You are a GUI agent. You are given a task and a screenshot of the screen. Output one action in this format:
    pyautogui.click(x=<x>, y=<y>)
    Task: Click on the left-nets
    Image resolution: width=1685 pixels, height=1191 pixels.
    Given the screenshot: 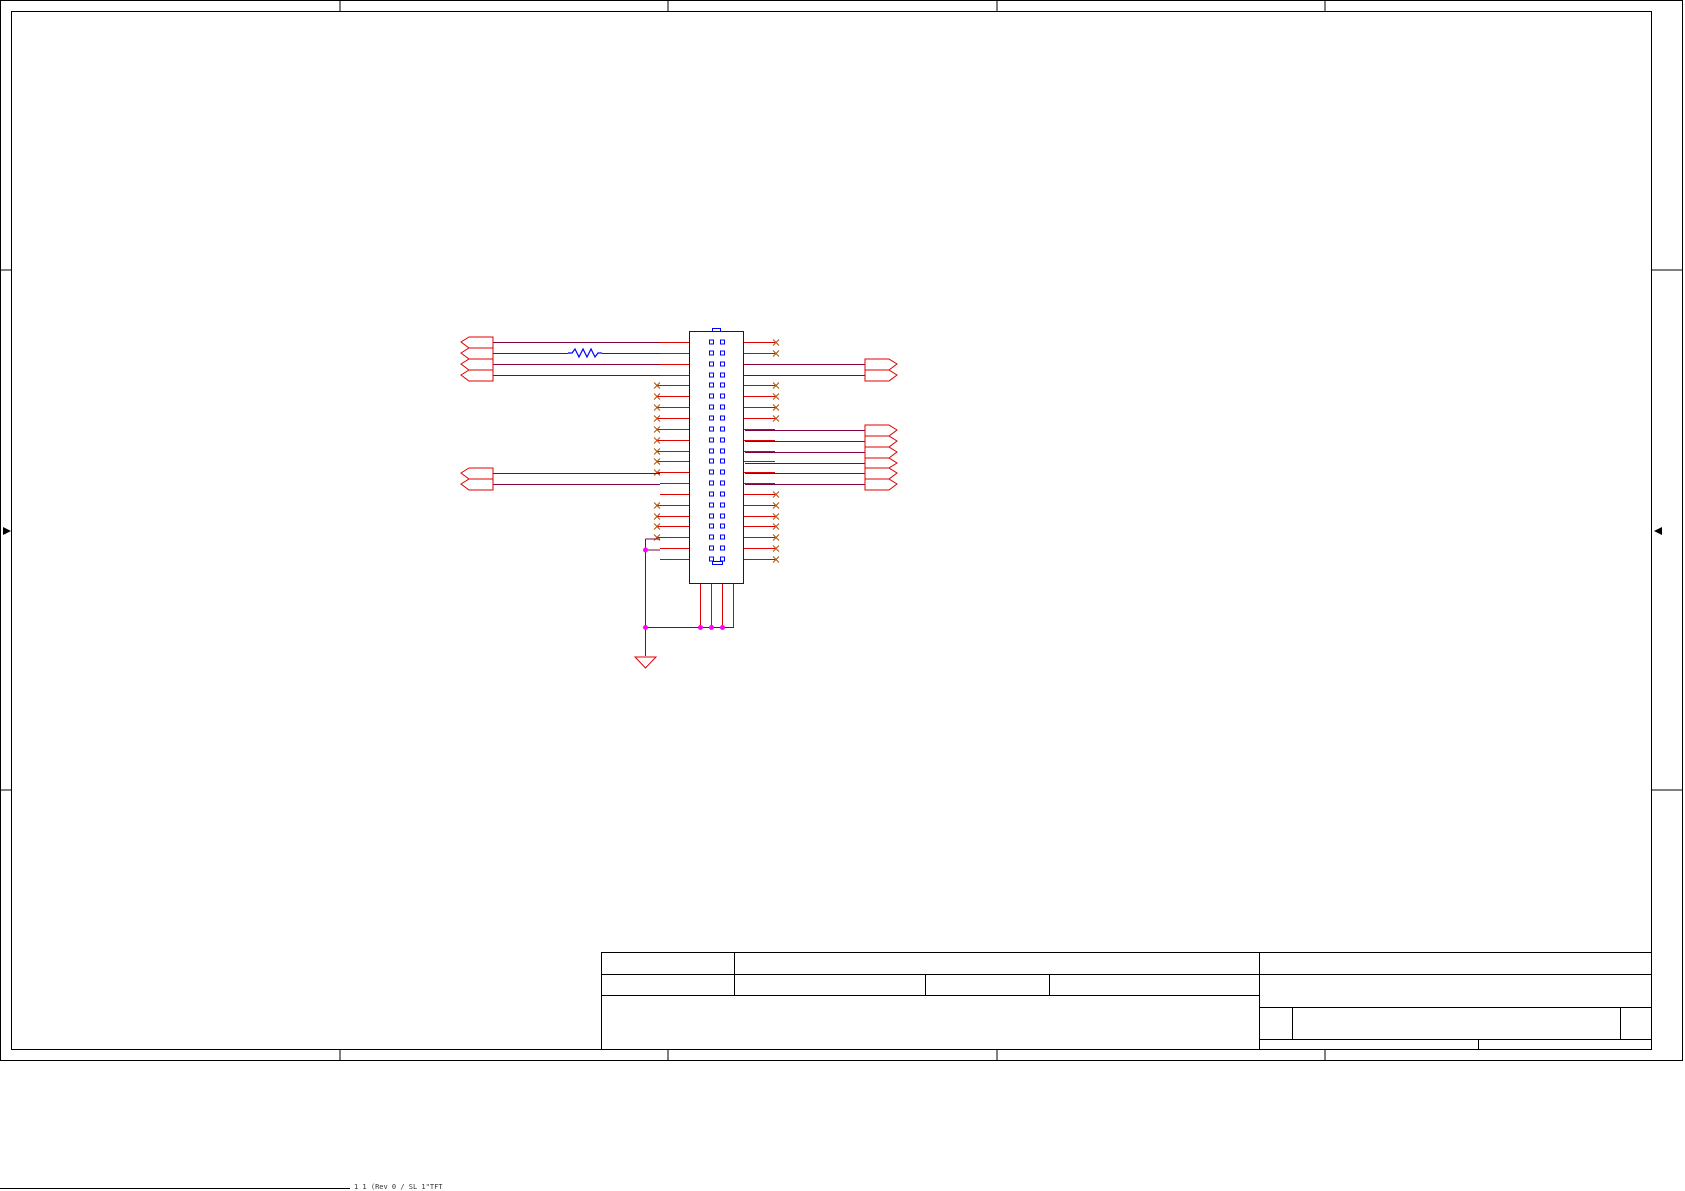 What is the action you would take?
    pyautogui.click(x=576, y=413)
    